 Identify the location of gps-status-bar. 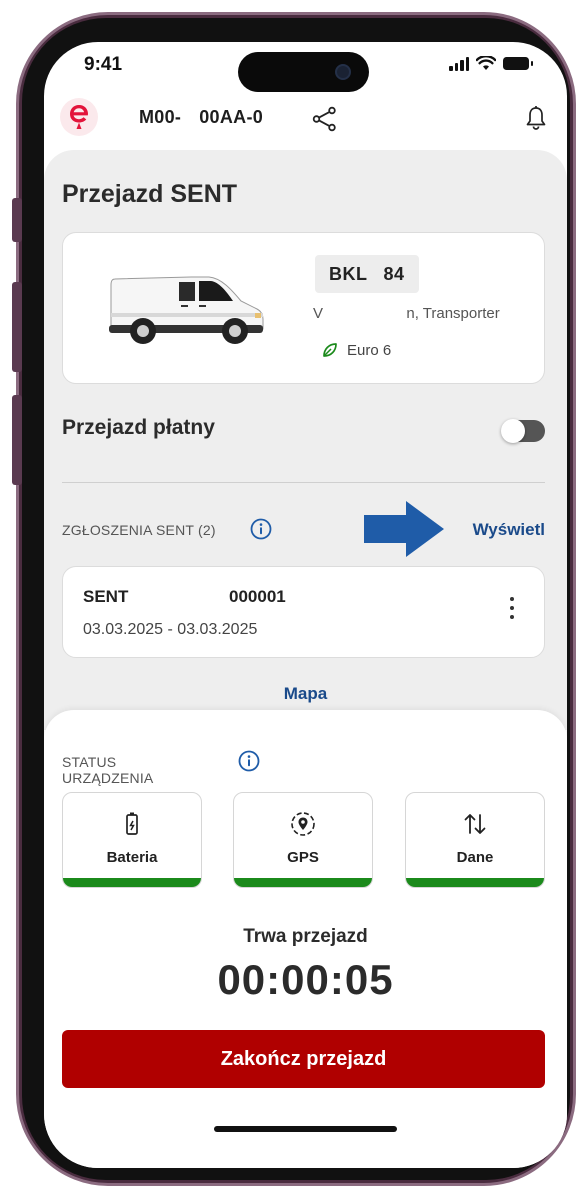
(303, 882).